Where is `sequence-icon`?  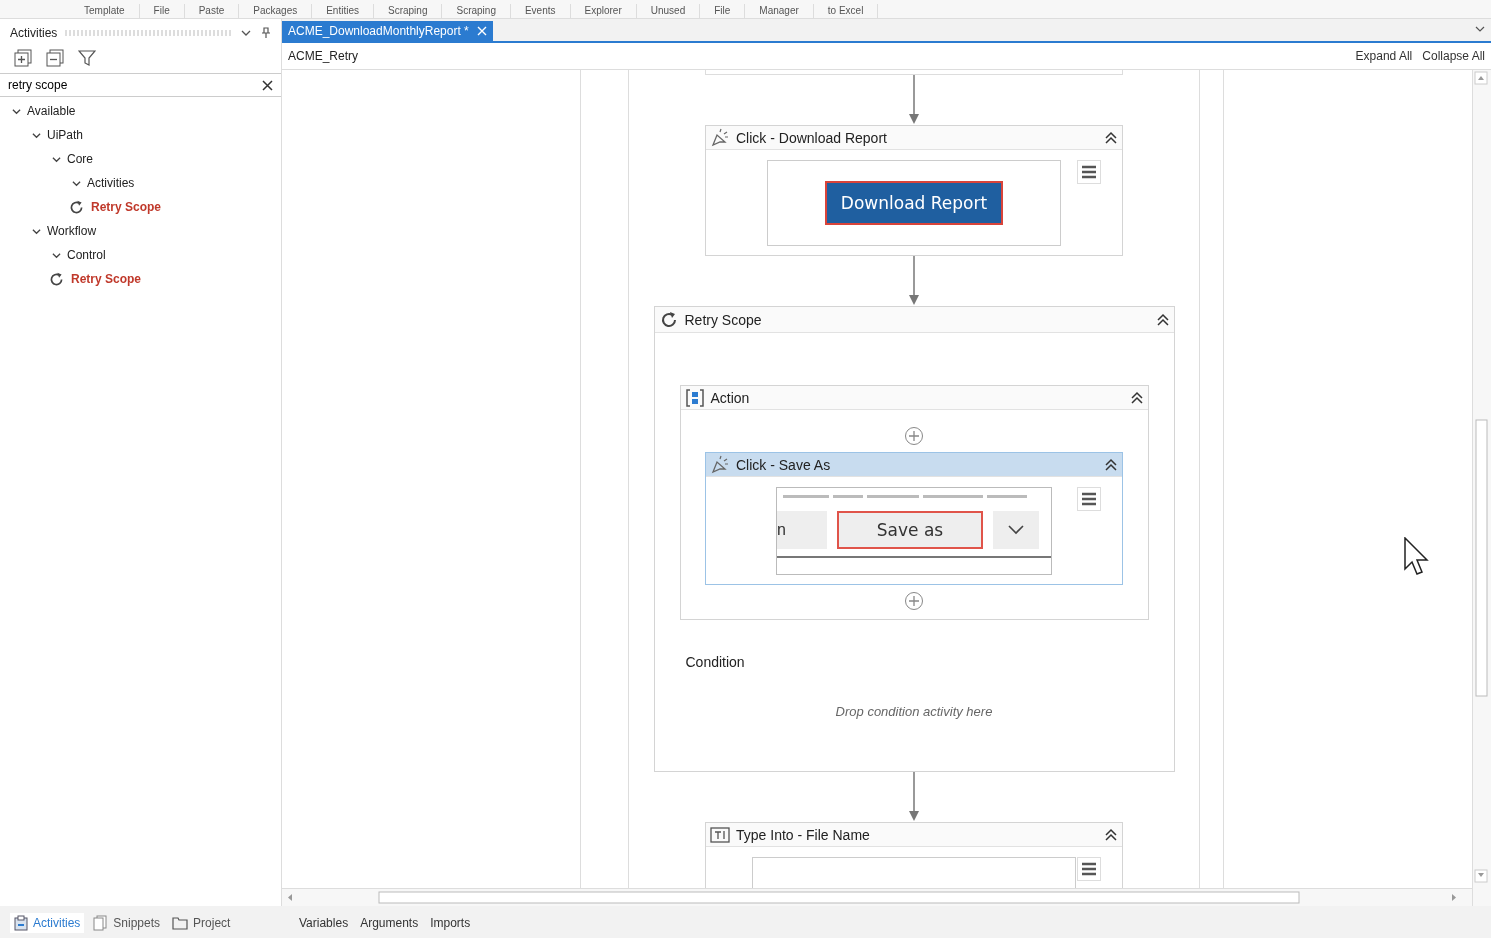 sequence-icon is located at coordinates (694, 397).